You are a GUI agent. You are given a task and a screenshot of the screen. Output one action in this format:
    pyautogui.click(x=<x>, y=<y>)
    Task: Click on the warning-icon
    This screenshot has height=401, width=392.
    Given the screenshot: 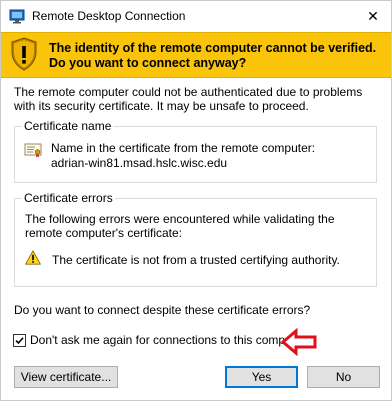 What is the action you would take?
    pyautogui.click(x=33, y=257)
    